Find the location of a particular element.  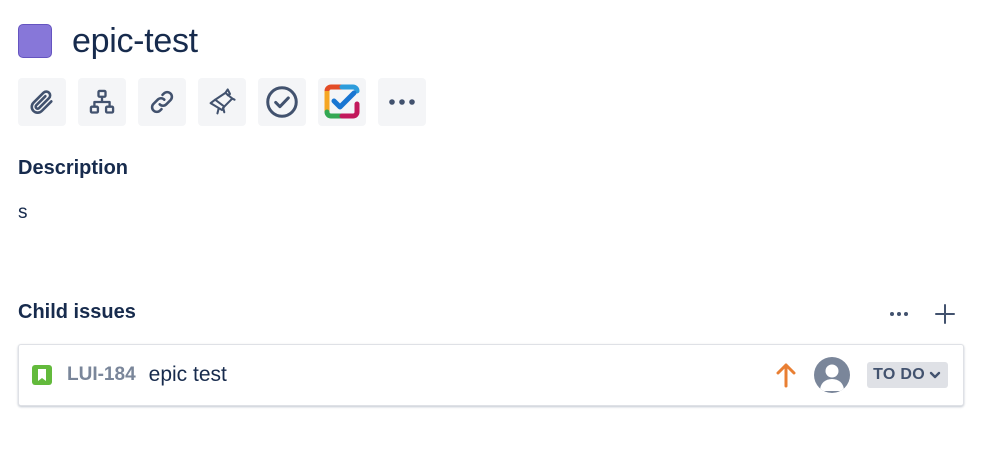

avatar-icon is located at coordinates (832, 375).